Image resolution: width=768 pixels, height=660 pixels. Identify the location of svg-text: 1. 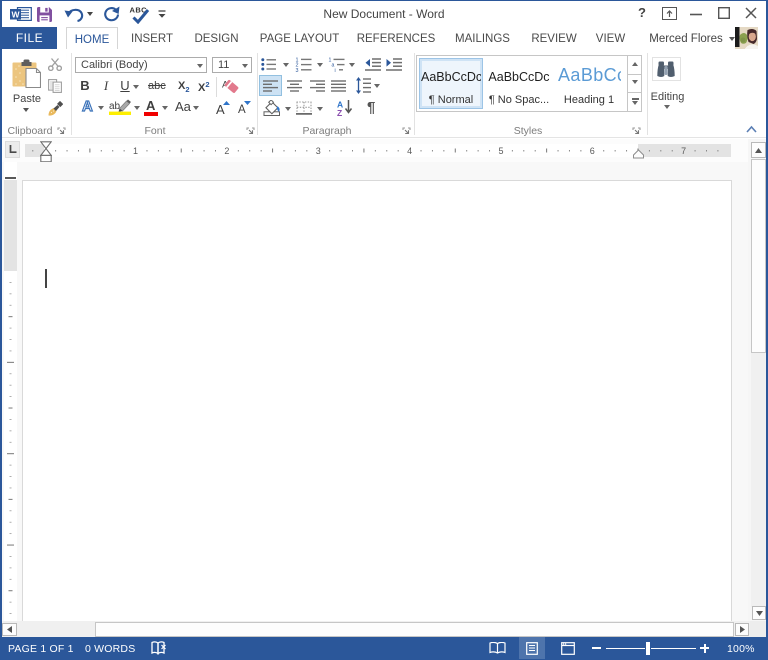
(135, 151).